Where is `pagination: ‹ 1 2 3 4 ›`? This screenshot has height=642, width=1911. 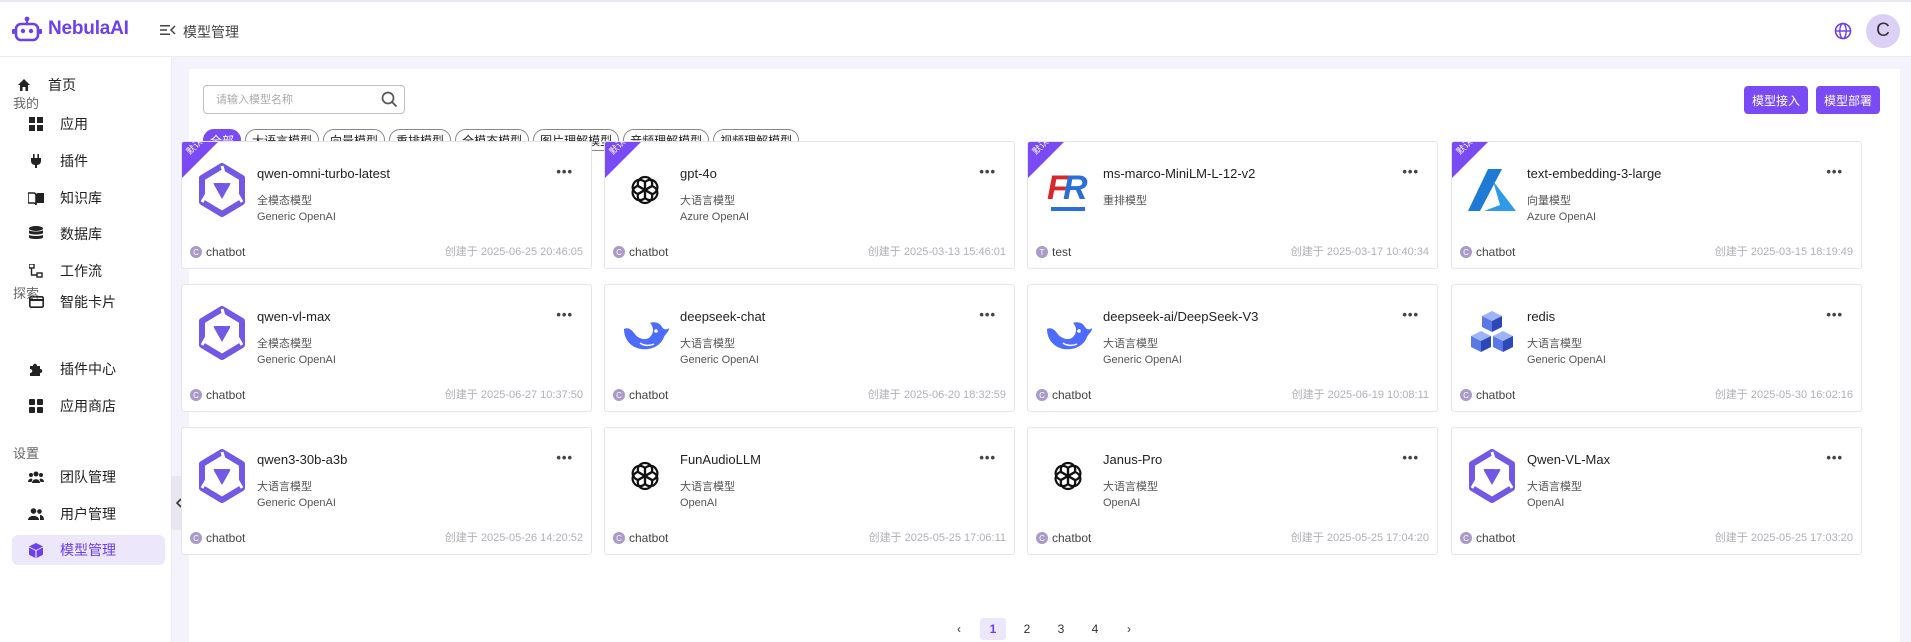 pagination: ‹ 1 2 3 4 › is located at coordinates (1048, 629).